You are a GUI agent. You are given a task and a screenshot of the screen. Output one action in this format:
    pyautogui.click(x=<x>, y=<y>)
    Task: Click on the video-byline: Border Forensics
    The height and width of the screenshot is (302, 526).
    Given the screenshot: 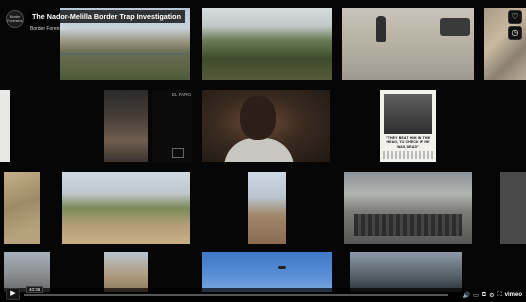 What is the action you would take?
    pyautogui.click(x=49, y=29)
    